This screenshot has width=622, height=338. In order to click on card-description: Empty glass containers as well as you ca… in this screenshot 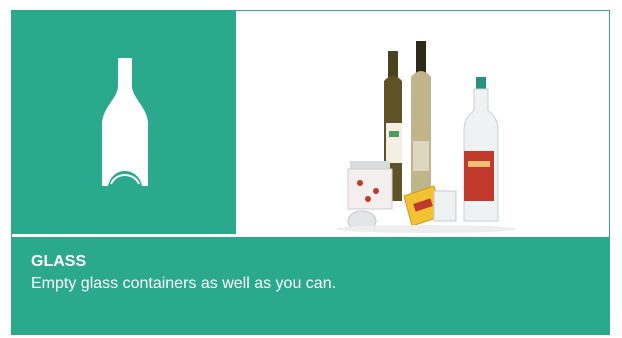, I will do `click(184, 283)`.